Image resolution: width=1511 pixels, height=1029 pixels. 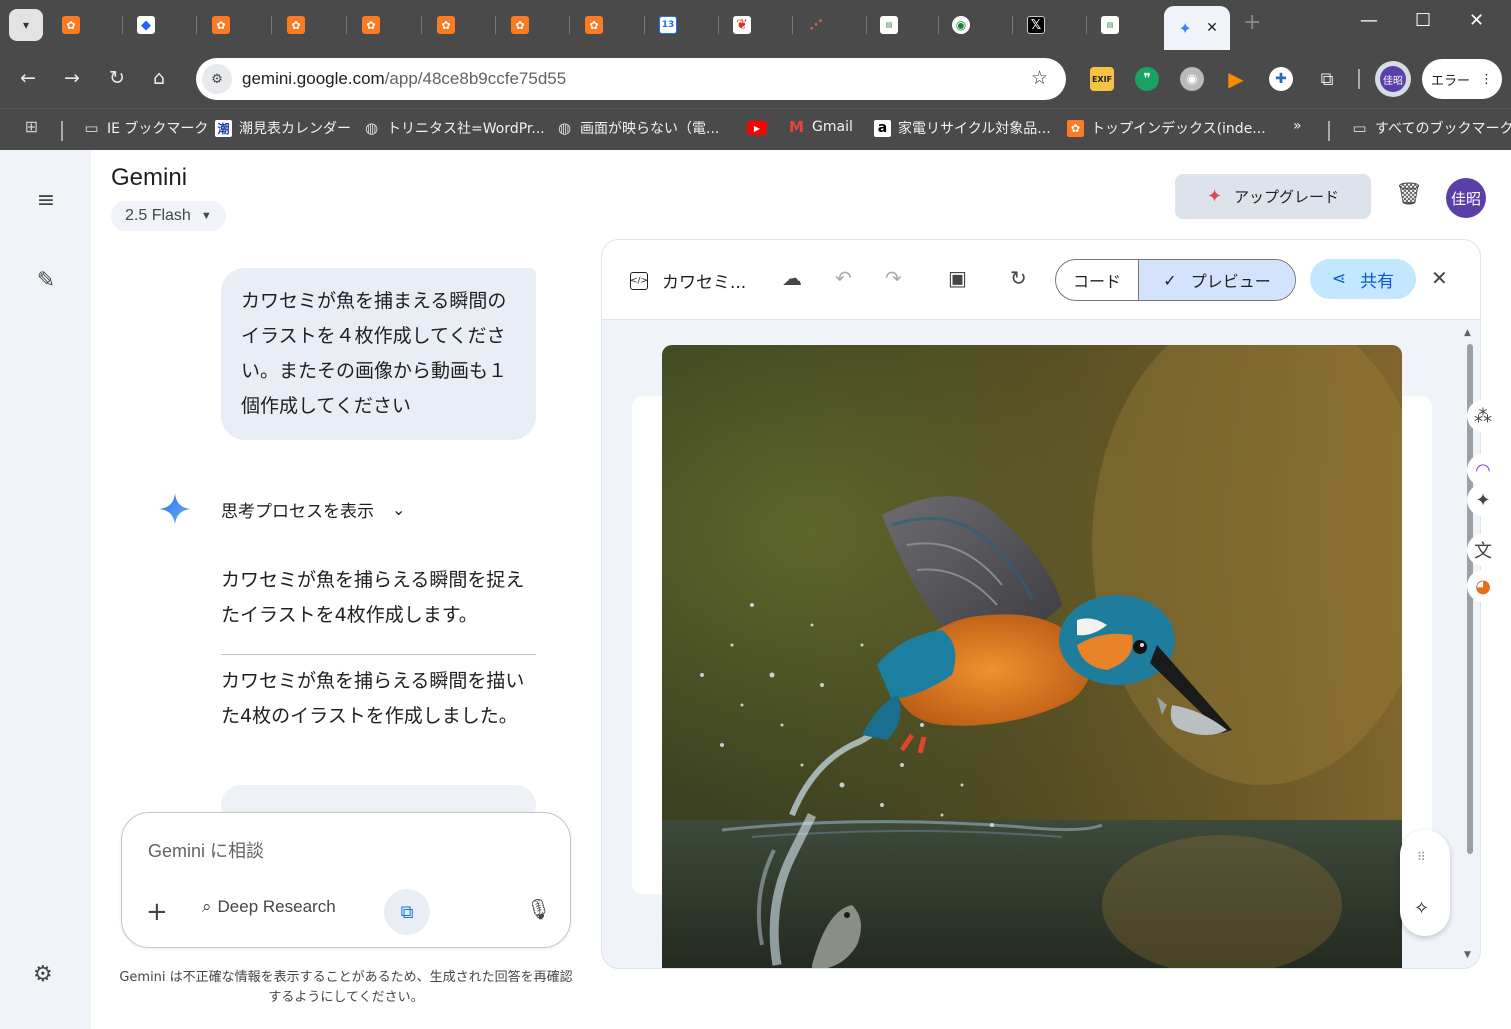 What do you see at coordinates (1431, 128) in the screenshot?
I see `all-bookmarks-button: ▭ すべてのブックマーク` at bounding box center [1431, 128].